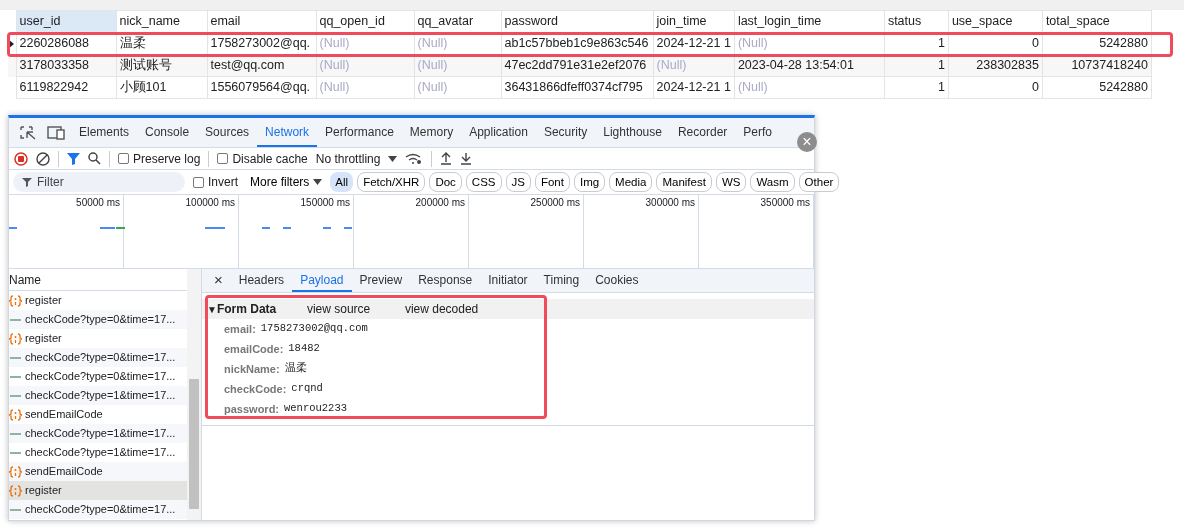 The width and height of the screenshot is (1184, 530). Describe the element at coordinates (483, 182) in the screenshot. I see `filter-chip: CSS` at that location.